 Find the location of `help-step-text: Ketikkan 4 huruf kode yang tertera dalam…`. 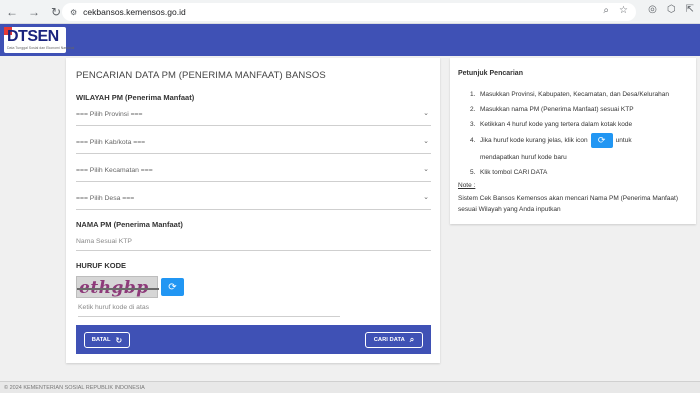

help-step-text: Ketikkan 4 huruf kode yang tertera dalam… is located at coordinates (556, 124).